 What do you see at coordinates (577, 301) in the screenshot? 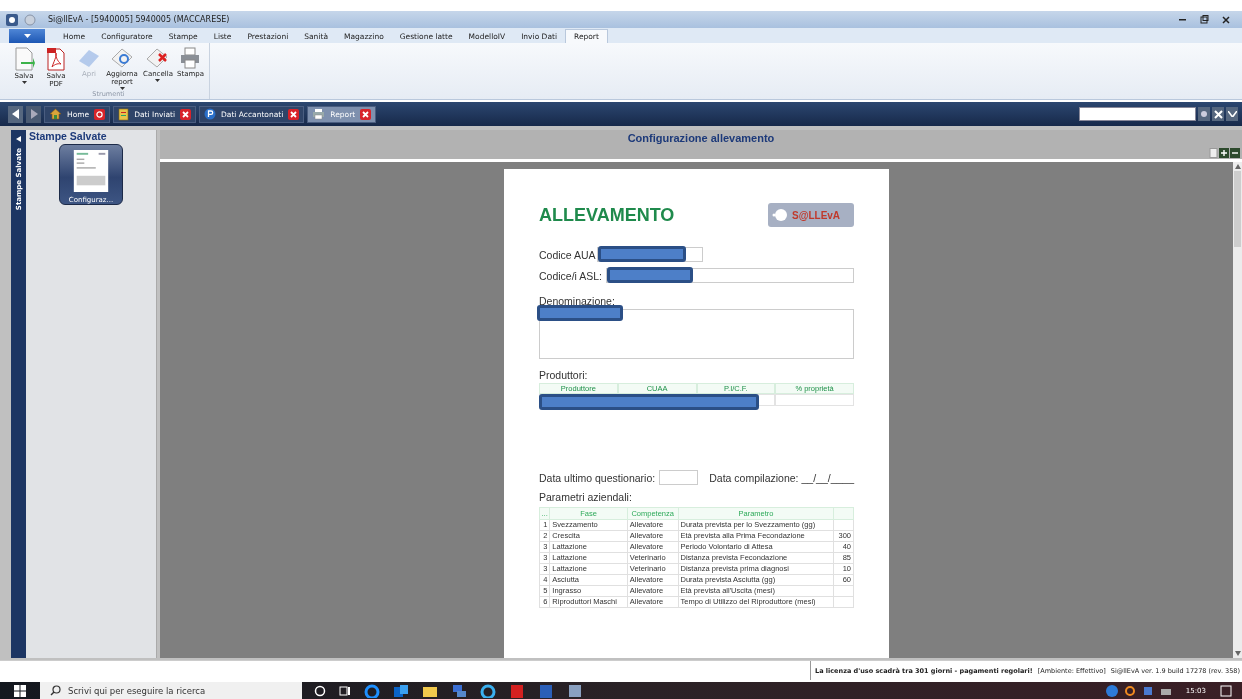
I see `field-label: Denominazione:` at bounding box center [577, 301].